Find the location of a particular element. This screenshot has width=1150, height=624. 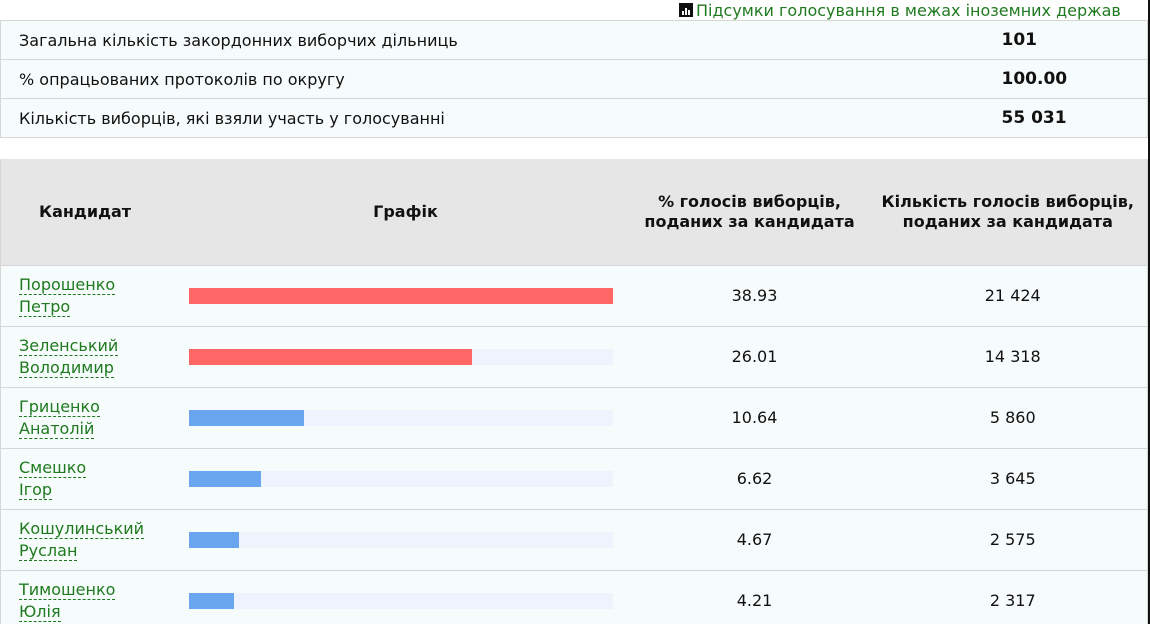

candidate-link: Смешко is located at coordinates (53, 467).